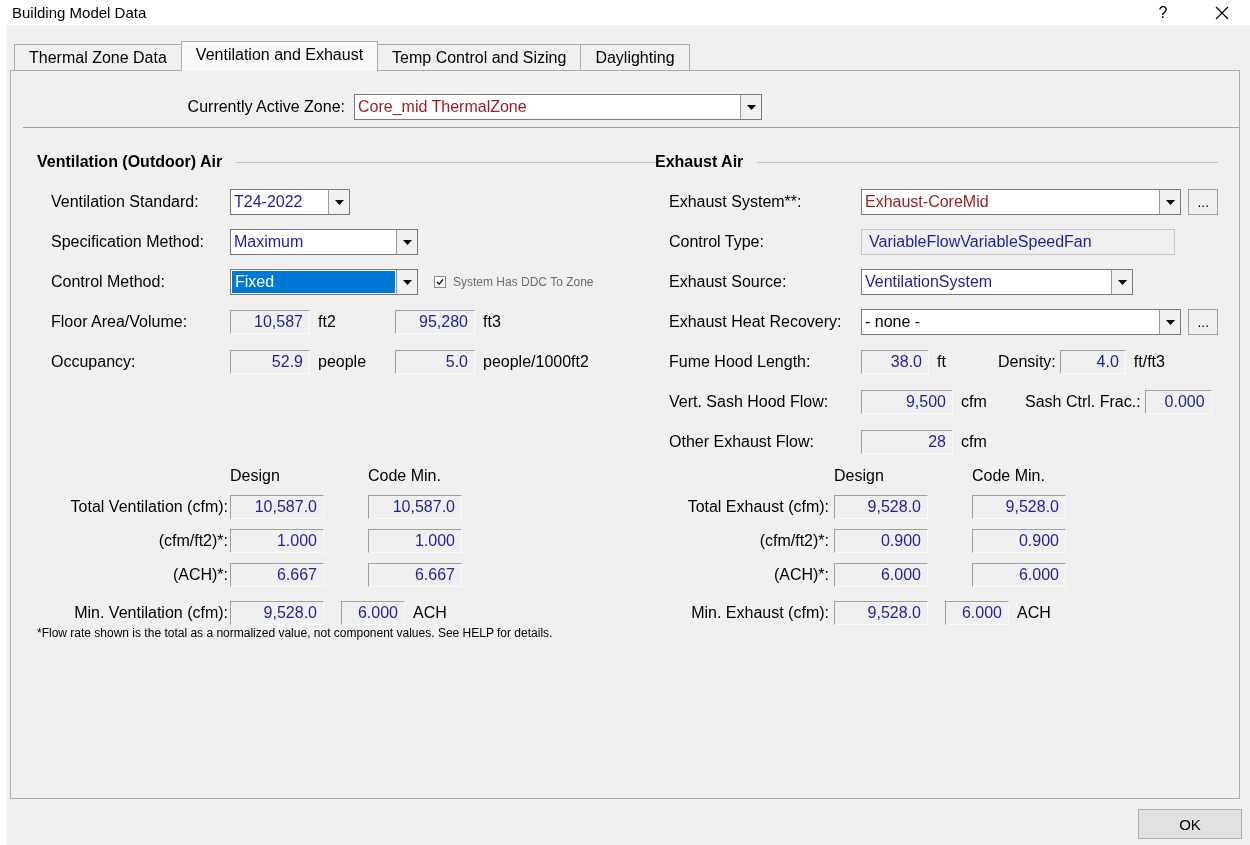  What do you see at coordinates (1018, 242) in the screenshot?
I see `readonly-field: VariableFlowVariableSpeedFan` at bounding box center [1018, 242].